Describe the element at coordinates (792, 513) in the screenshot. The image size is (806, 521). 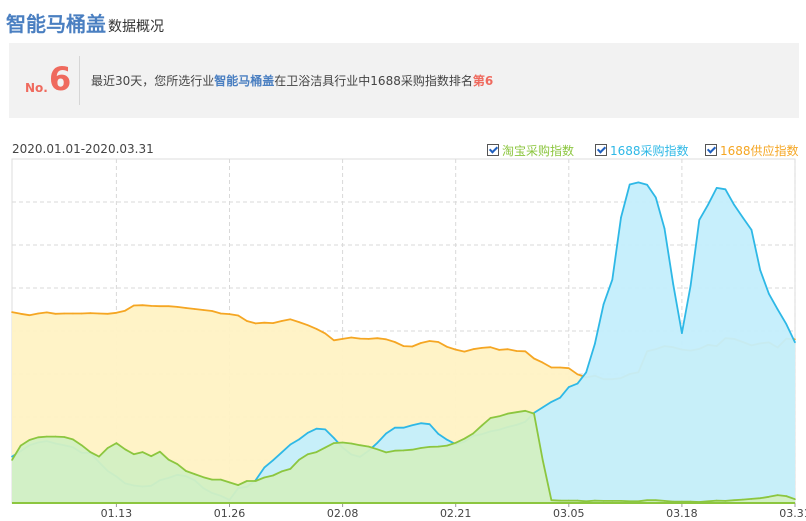
I see `x-tick-label: 03.31` at that location.